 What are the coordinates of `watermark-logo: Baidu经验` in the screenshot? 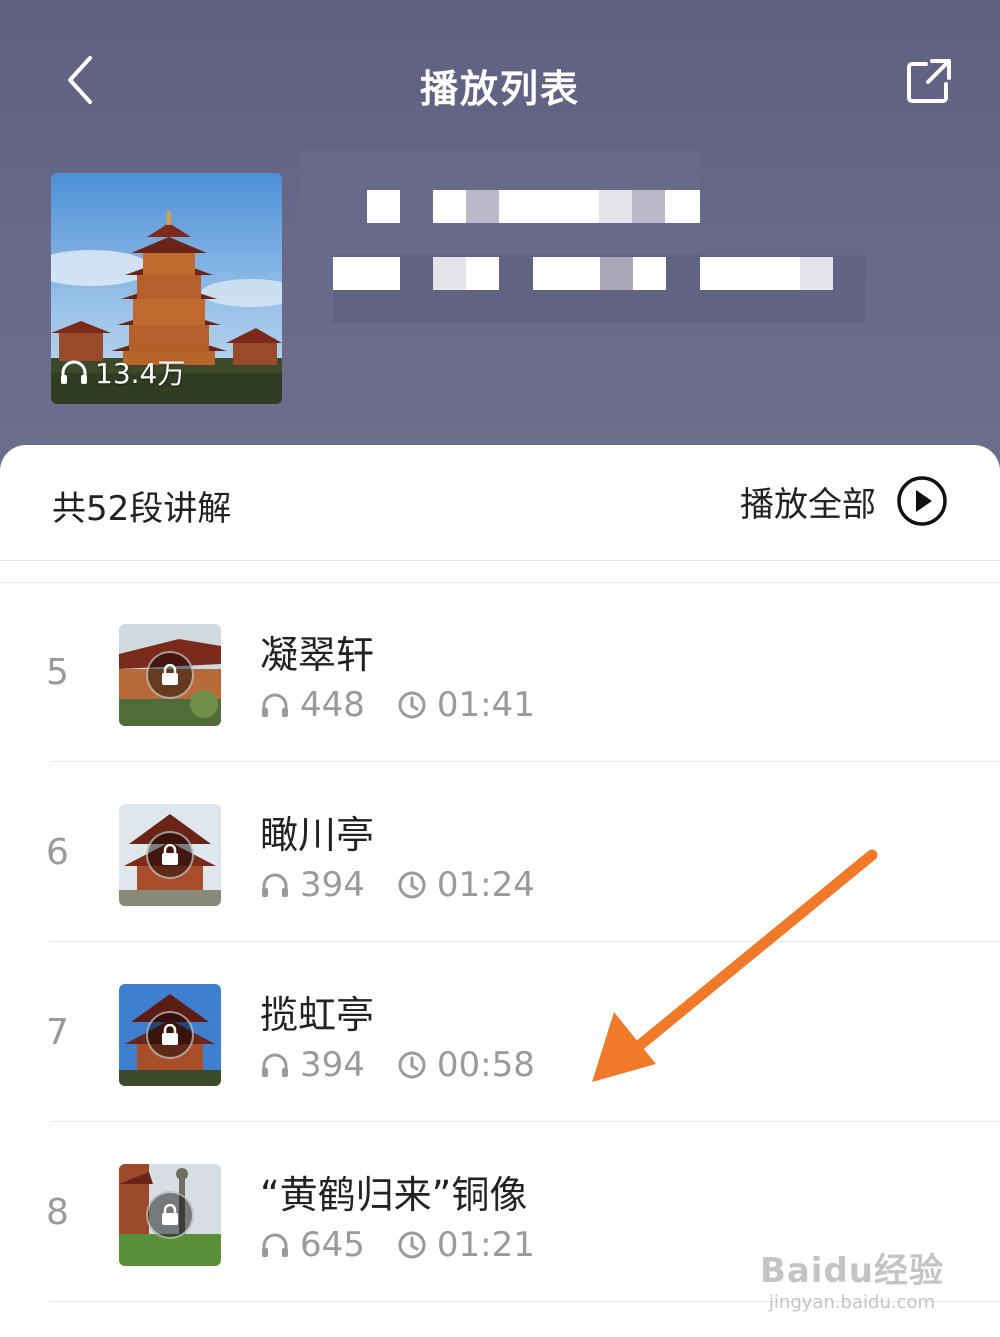 It's located at (851, 1271).